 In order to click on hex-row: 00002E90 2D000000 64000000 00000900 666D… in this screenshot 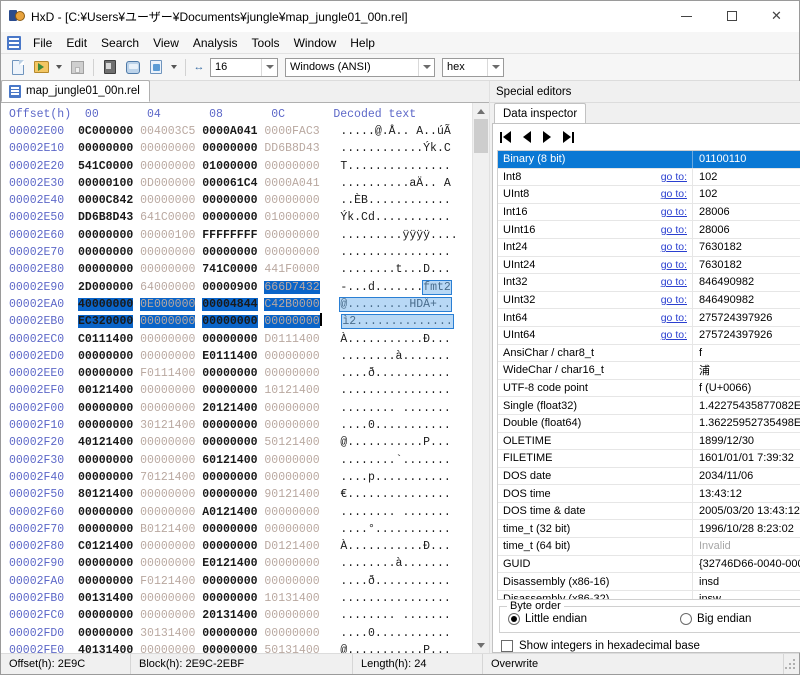, I will do `click(240, 287)`.